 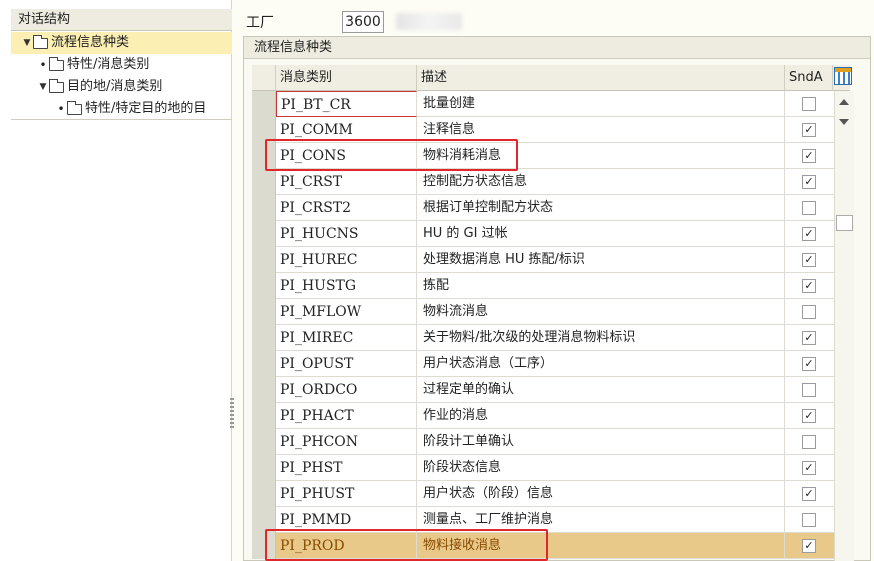 I want to click on description-cell: 阶段计工单确认, so click(x=601, y=442).